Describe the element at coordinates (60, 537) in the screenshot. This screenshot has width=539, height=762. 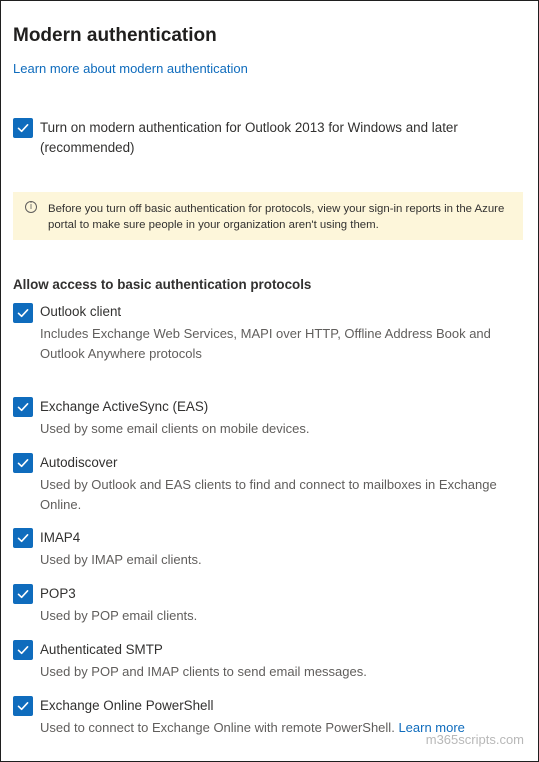
I see `protocol-label-imap4: IMAP4` at that location.